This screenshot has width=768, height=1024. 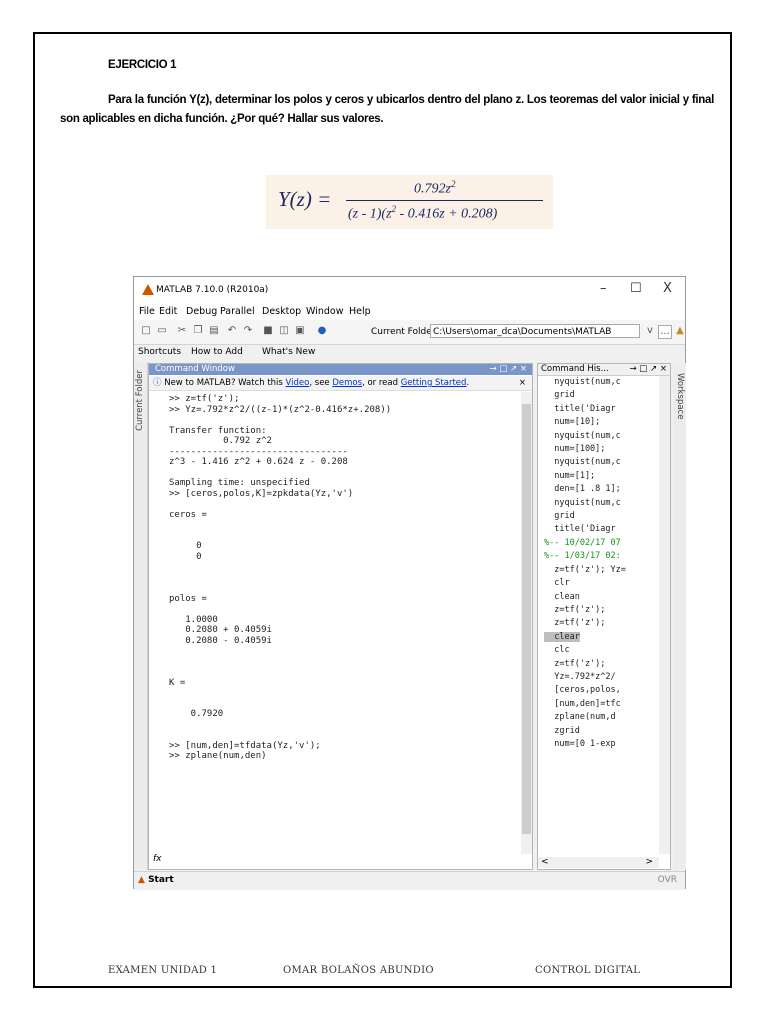 What do you see at coordinates (322, 331) in the screenshot?
I see `help-icon: ●` at bounding box center [322, 331].